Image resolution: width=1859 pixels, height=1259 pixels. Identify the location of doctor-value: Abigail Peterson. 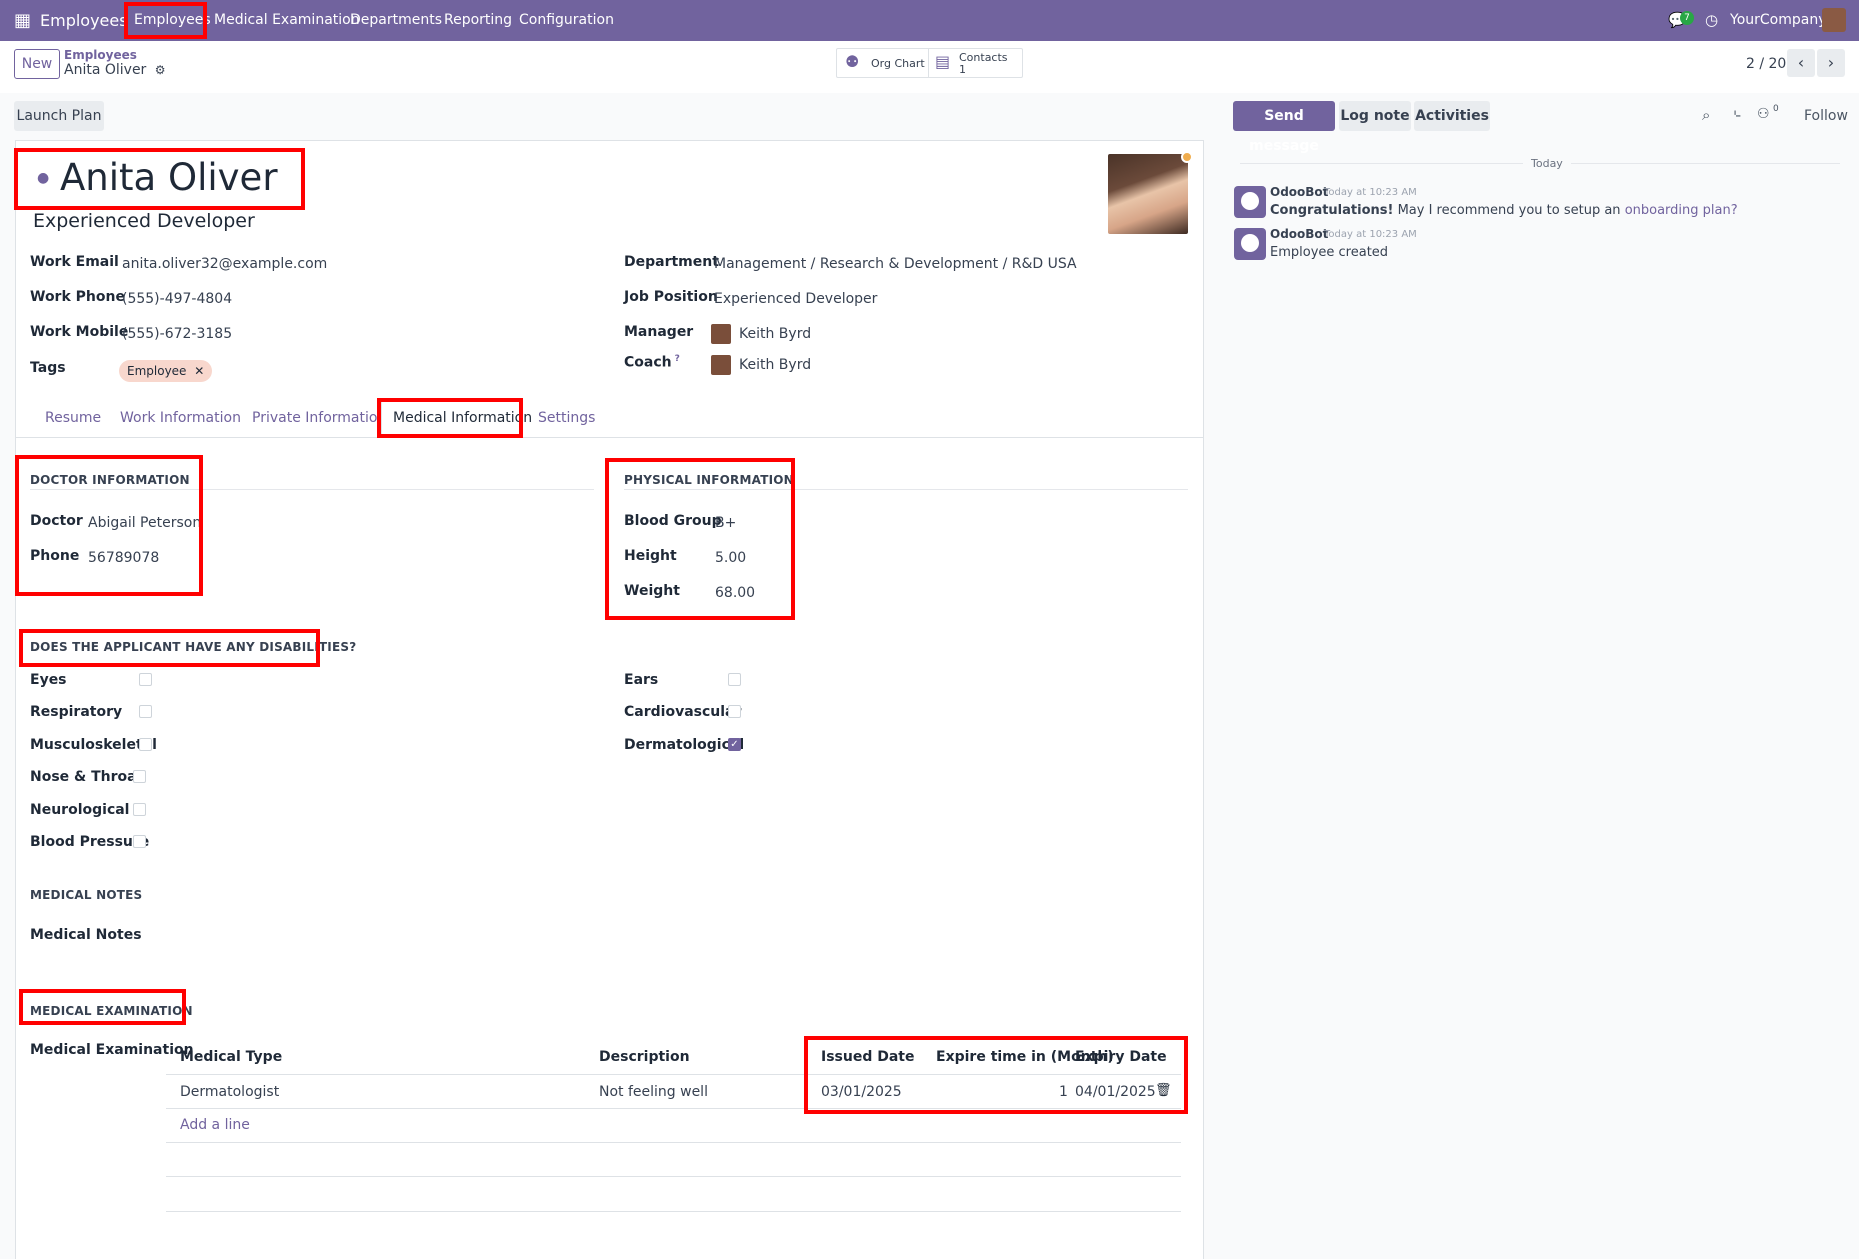
(144, 523).